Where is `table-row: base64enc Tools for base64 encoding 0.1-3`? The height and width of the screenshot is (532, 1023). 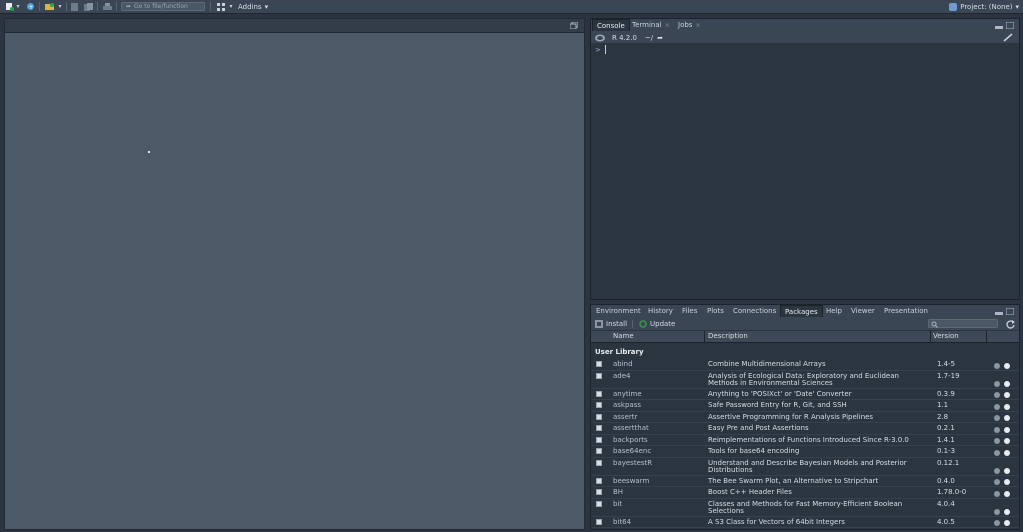
table-row: base64enc Tools for base64 encoding 0.1-3 is located at coordinates (805, 452).